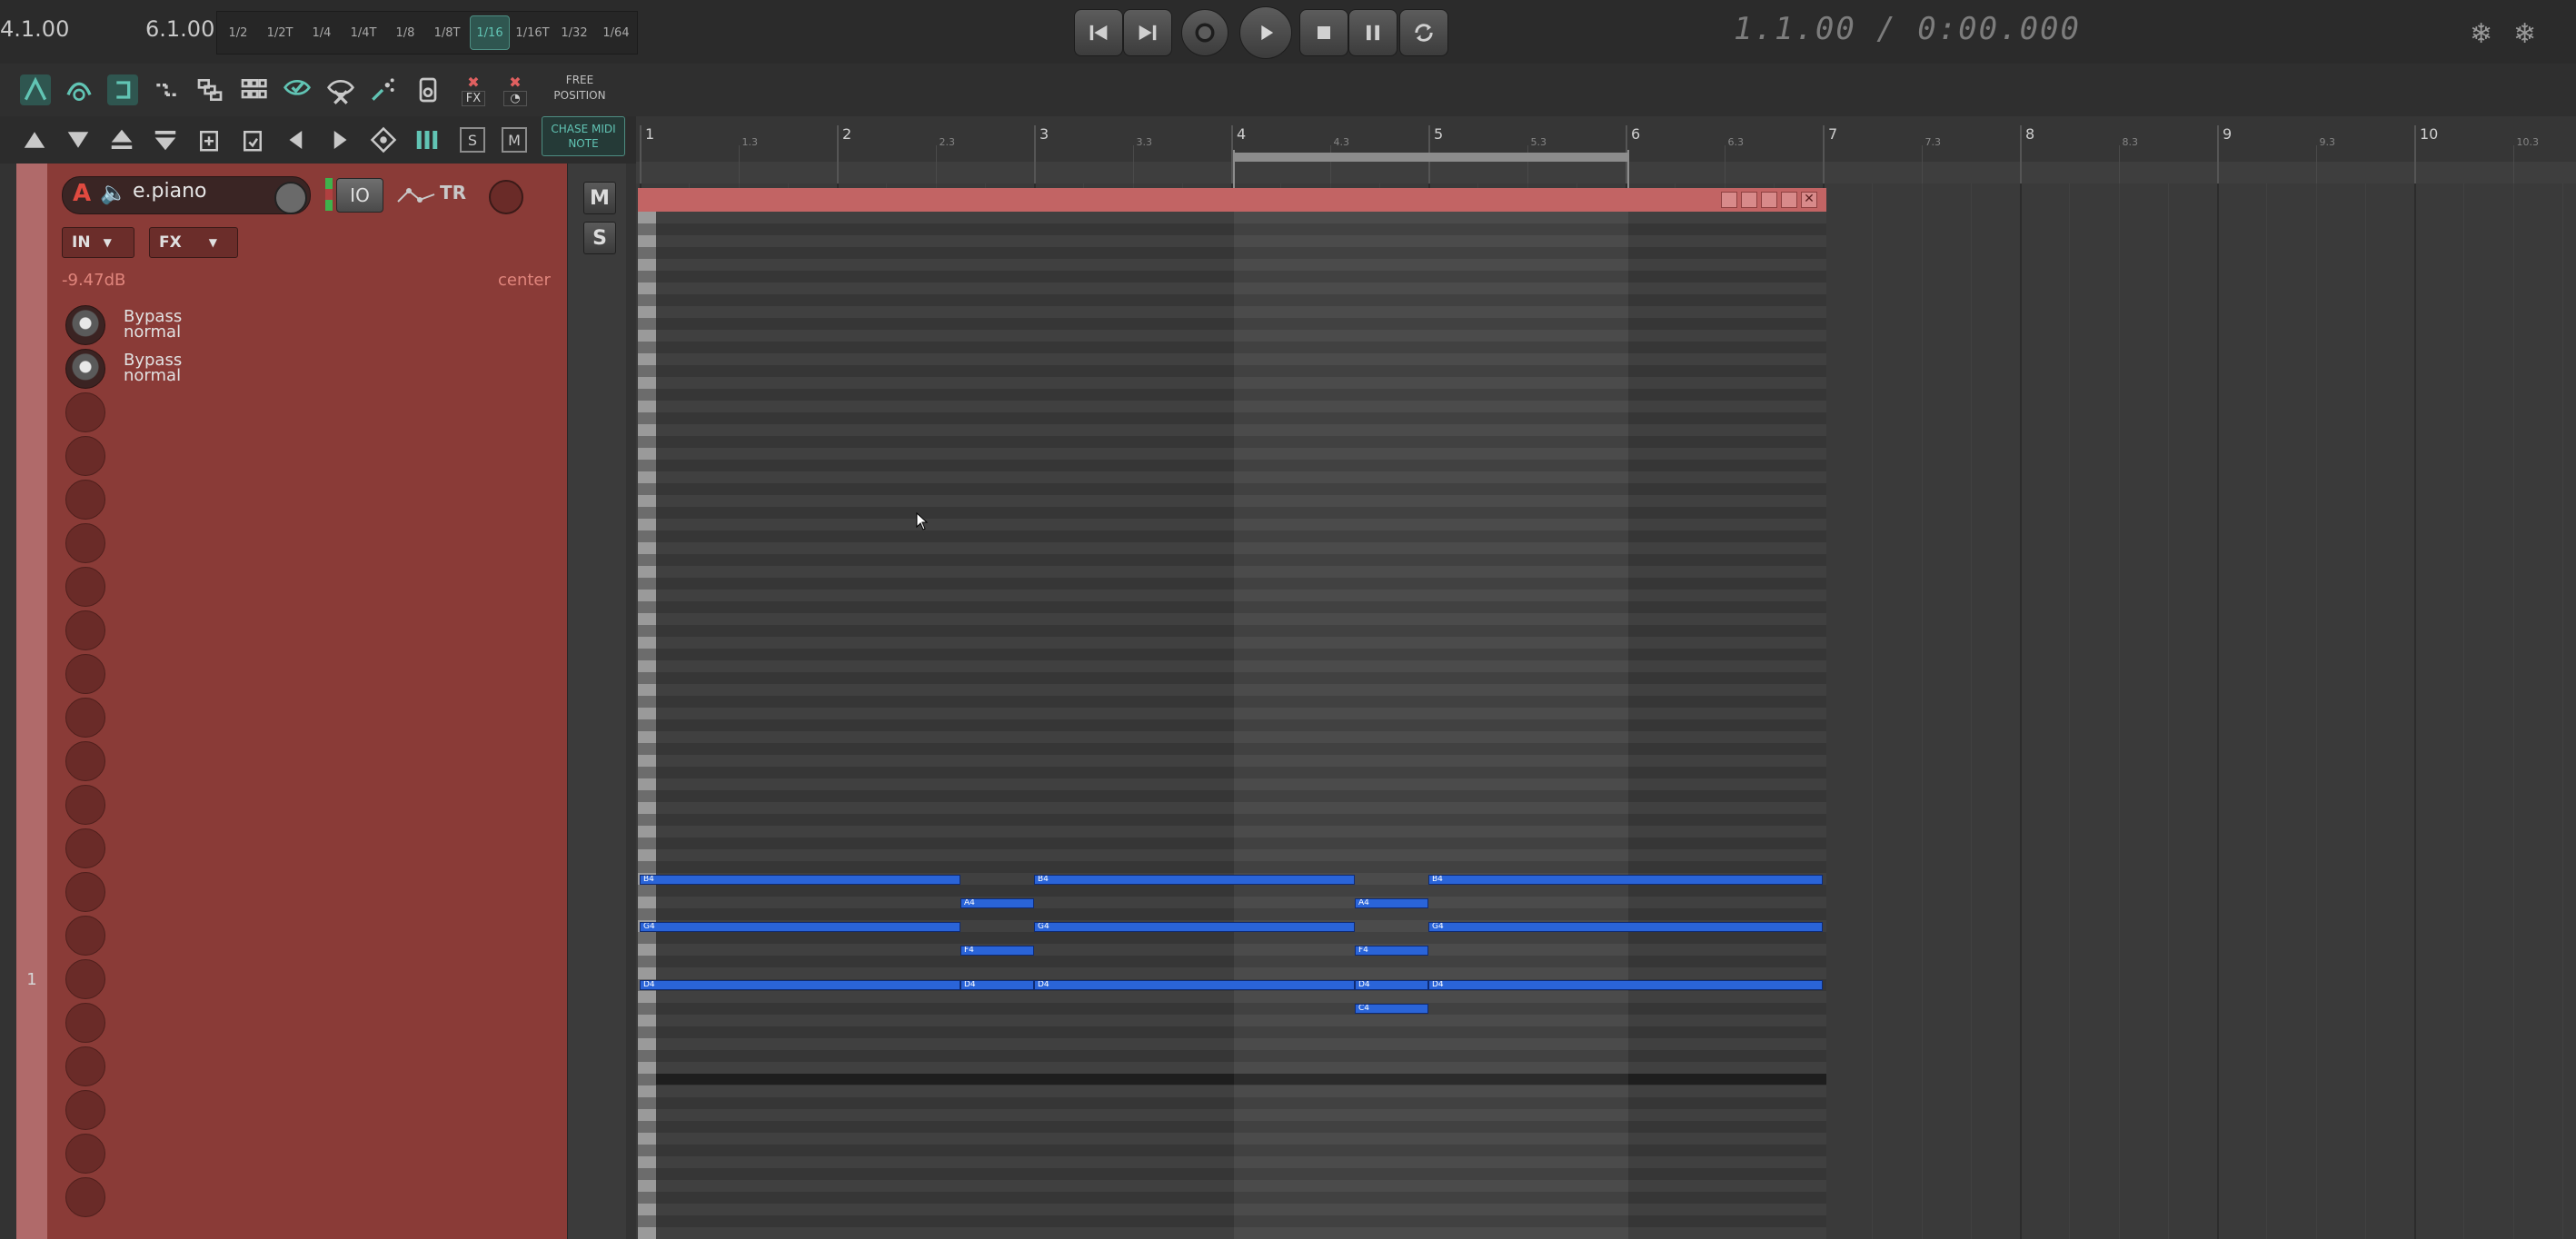  I want to click on go-to-end-button, so click(1148, 32).